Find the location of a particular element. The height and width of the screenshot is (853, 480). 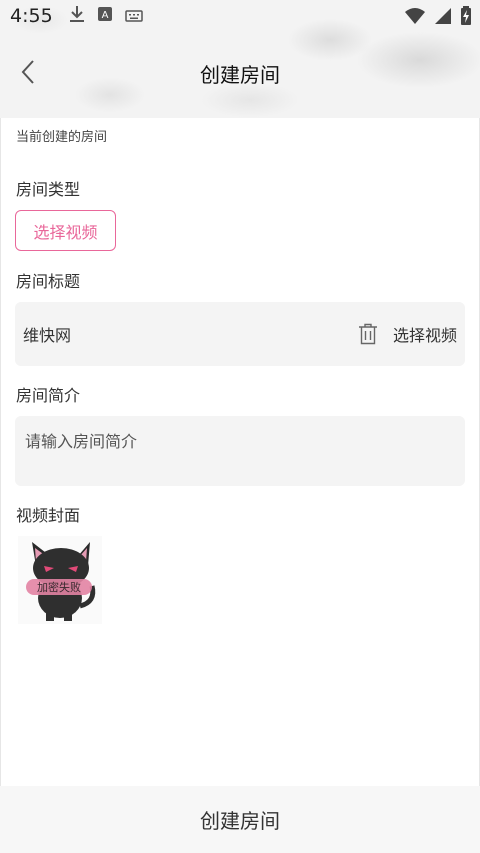

svg-text: 加密失败 is located at coordinates (59, 587).